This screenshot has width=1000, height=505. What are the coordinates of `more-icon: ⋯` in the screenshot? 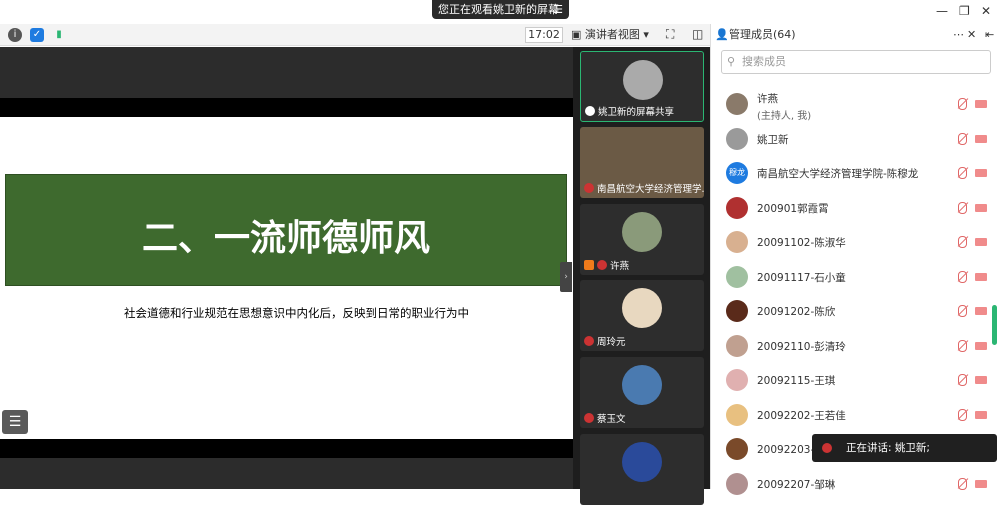 It's located at (958, 35).